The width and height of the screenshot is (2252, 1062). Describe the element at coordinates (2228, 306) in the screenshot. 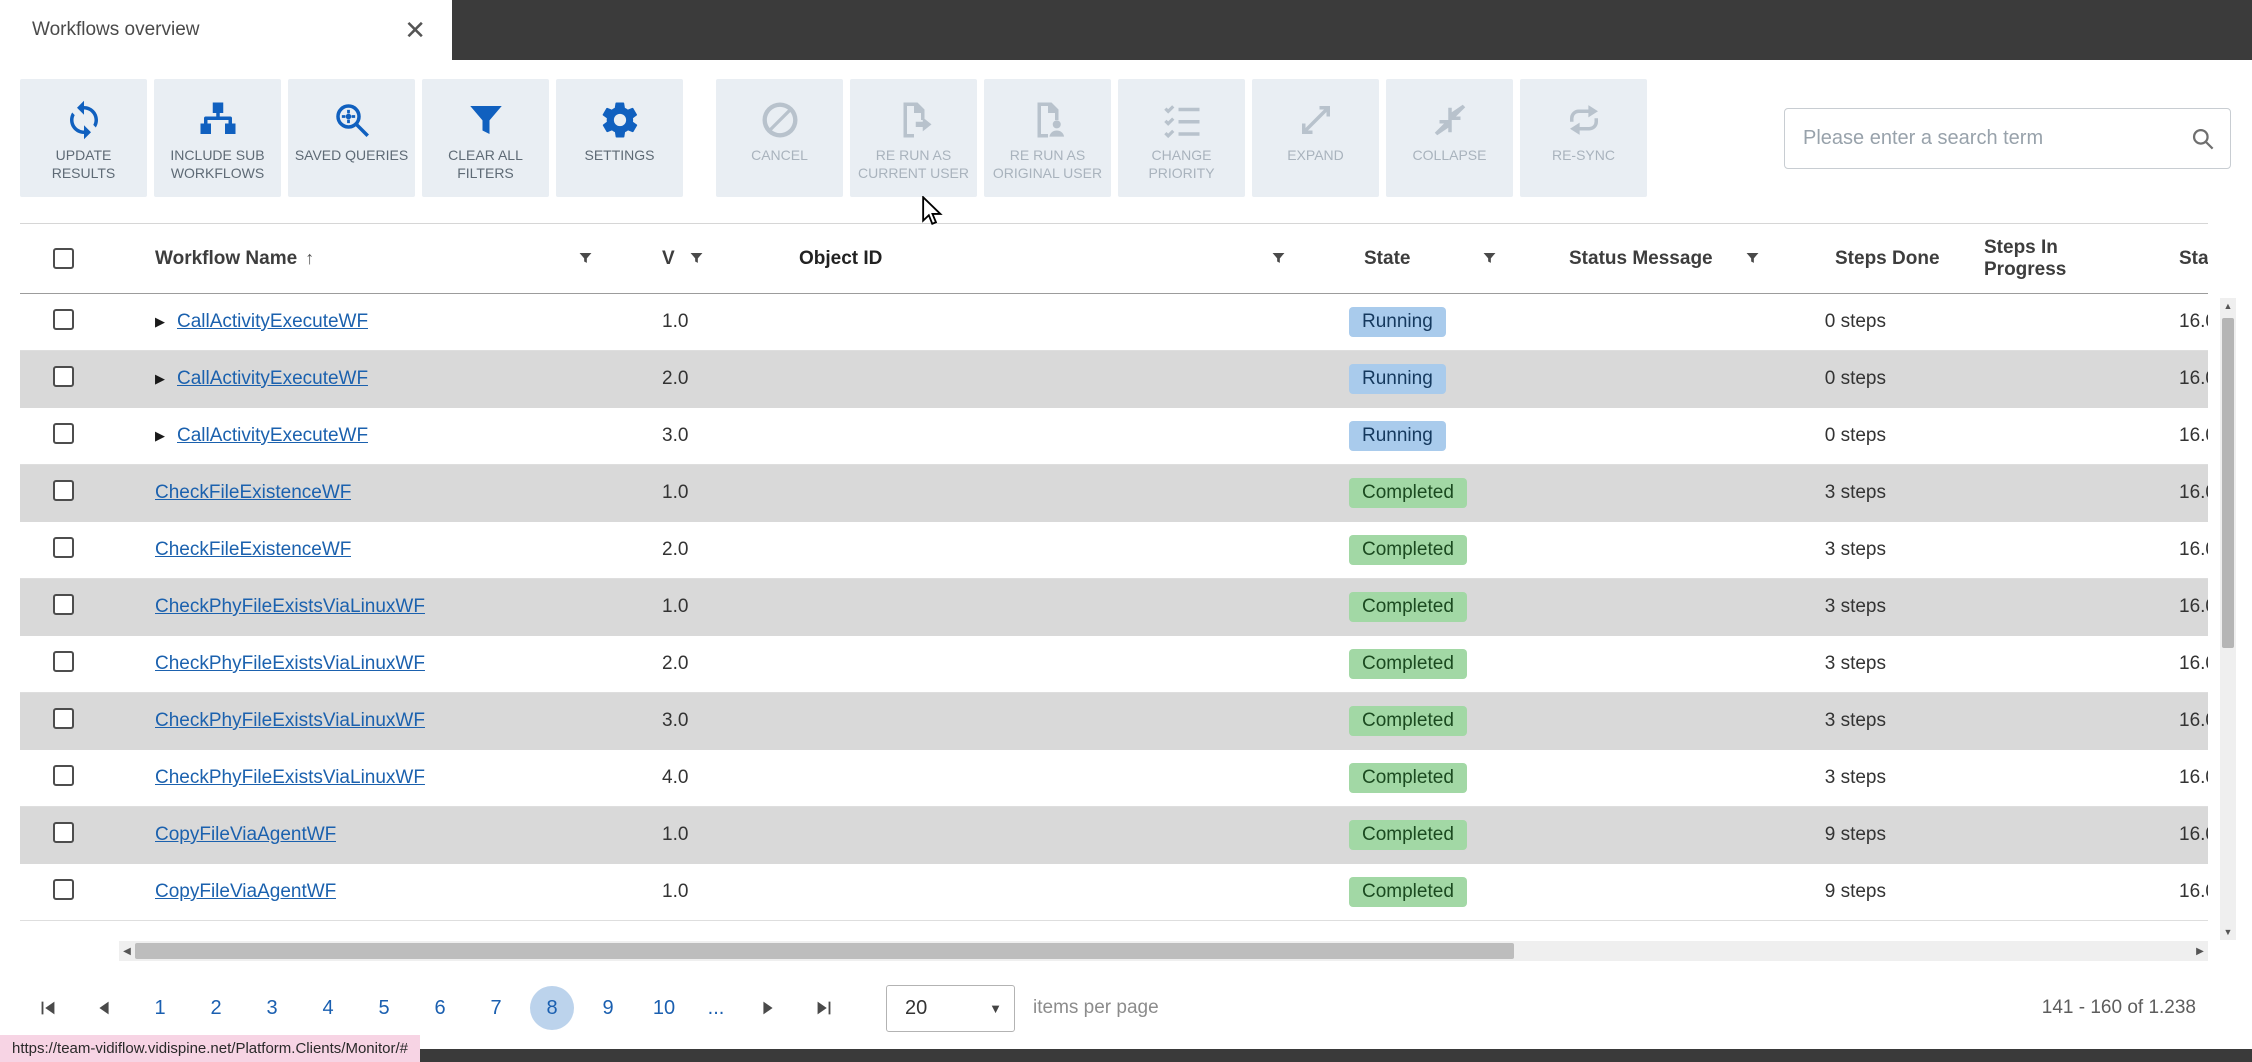

I see `scroll-up-icon: ▲` at that location.